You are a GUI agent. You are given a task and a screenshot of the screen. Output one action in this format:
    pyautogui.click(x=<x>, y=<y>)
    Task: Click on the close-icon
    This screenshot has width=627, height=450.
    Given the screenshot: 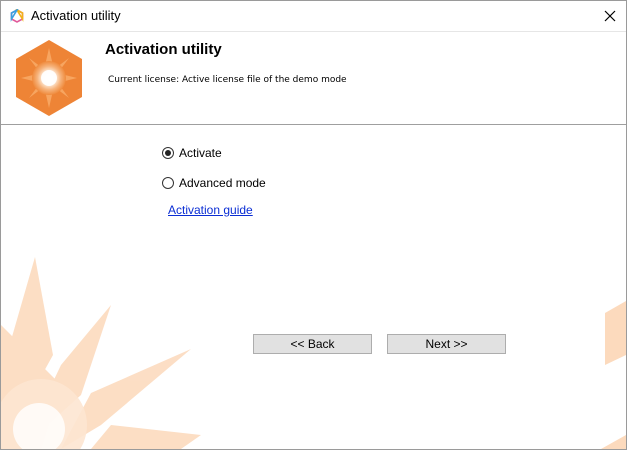 What is the action you would take?
    pyautogui.click(x=610, y=16)
    